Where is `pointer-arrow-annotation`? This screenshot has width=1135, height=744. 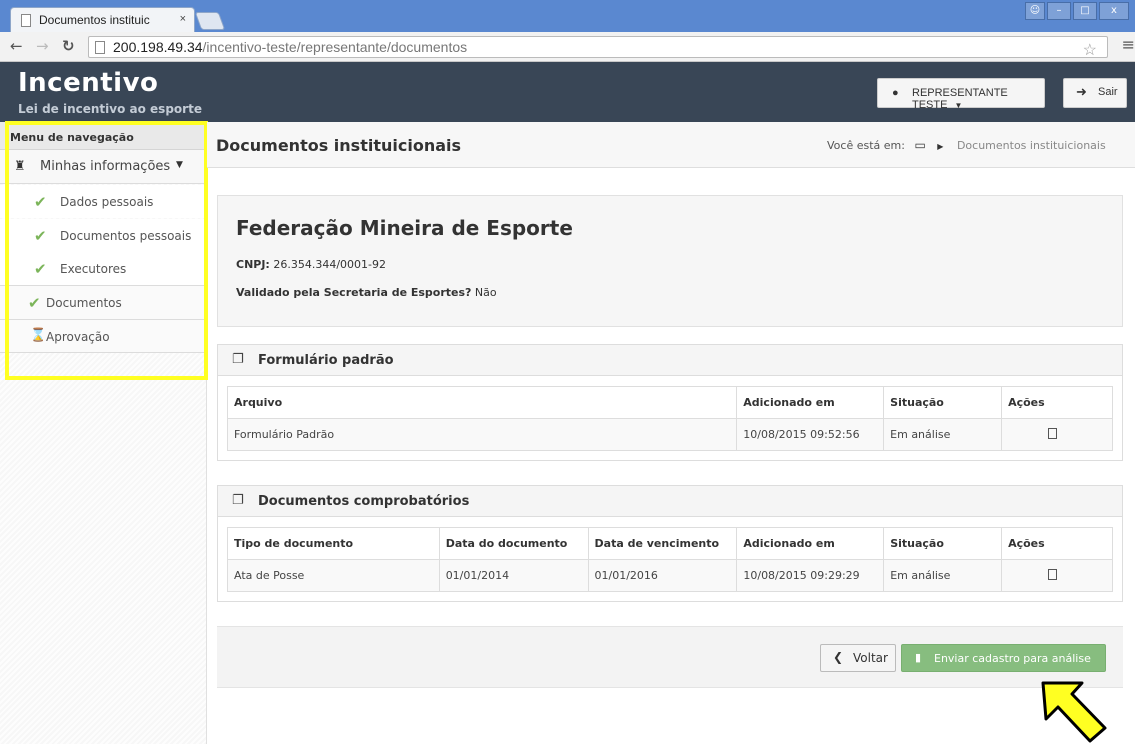 pointer-arrow-annotation is located at coordinates (1074, 712).